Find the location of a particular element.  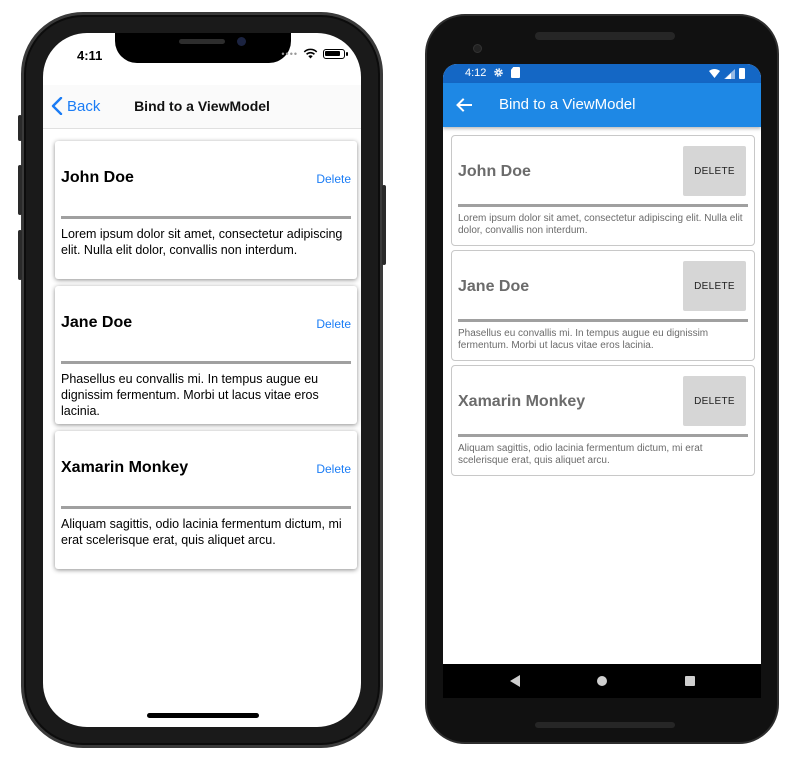

ios-item-name: Xamarin Monkey is located at coordinates (125, 467).